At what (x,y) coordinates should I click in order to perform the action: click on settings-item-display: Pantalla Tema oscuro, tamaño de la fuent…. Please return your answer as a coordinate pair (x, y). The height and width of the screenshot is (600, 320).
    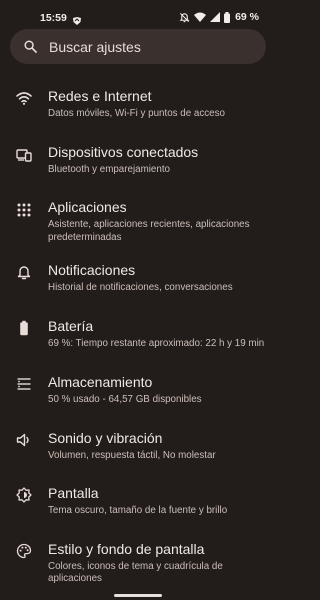
    Looking at the image, I should click on (138, 500).